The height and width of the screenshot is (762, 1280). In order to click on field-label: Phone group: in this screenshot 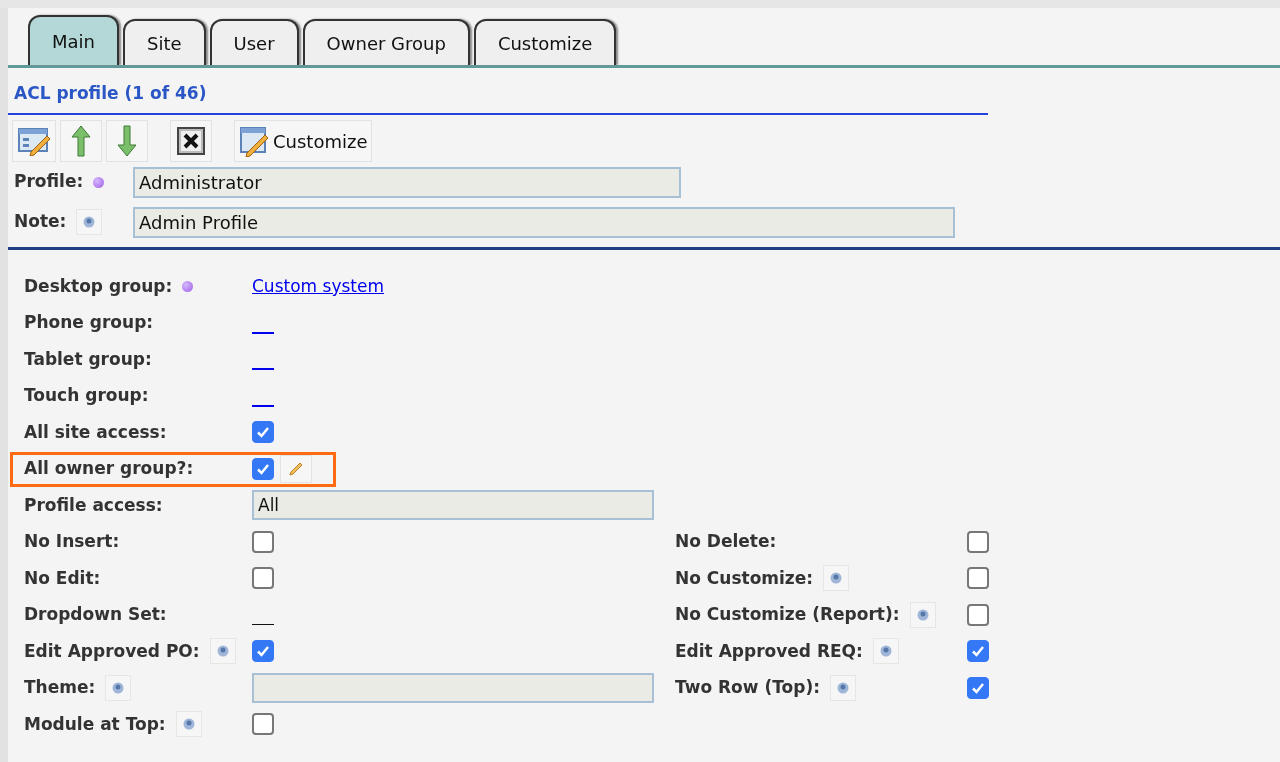, I will do `click(89, 322)`.